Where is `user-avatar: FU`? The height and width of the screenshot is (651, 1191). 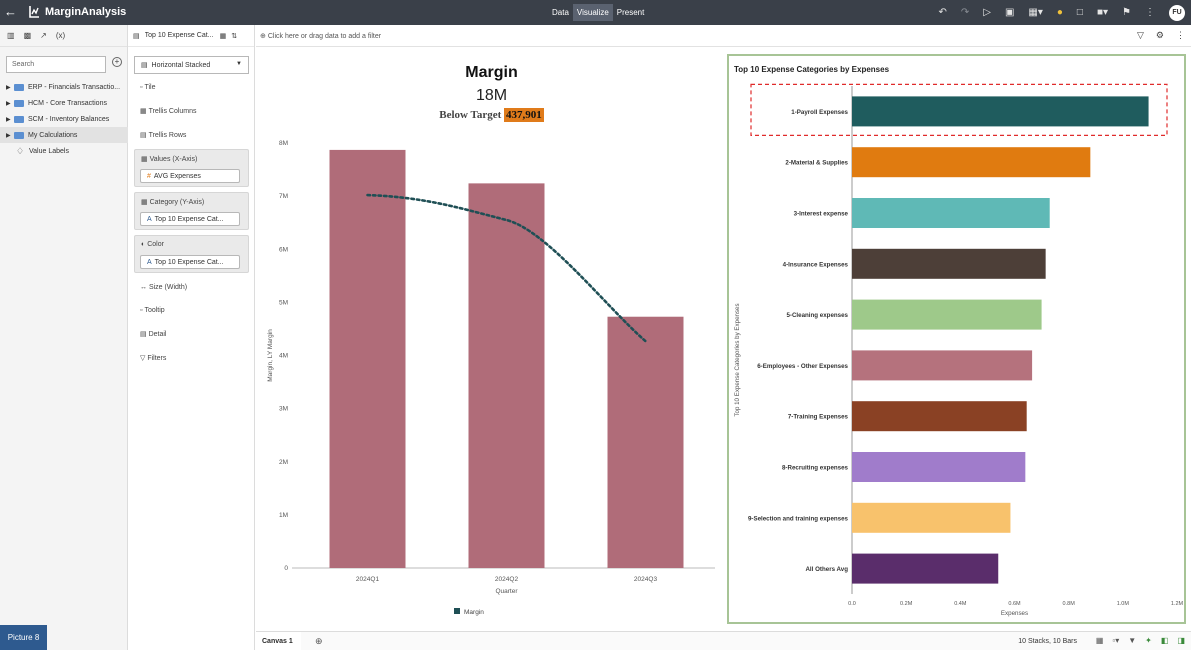
user-avatar: FU is located at coordinates (1177, 12).